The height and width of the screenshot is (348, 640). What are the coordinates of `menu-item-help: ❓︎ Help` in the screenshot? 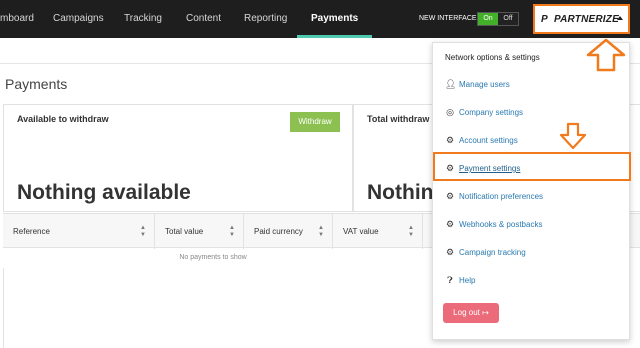 It's located at (460, 280).